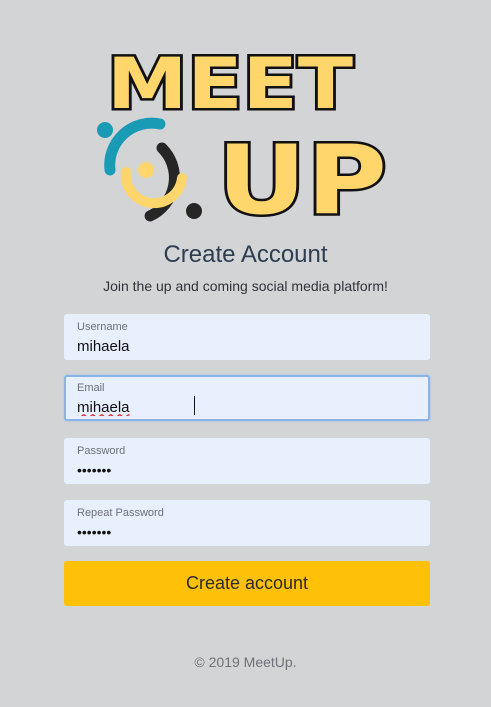 This screenshot has height=707, width=491. I want to click on repeat-password-input, so click(247, 532).